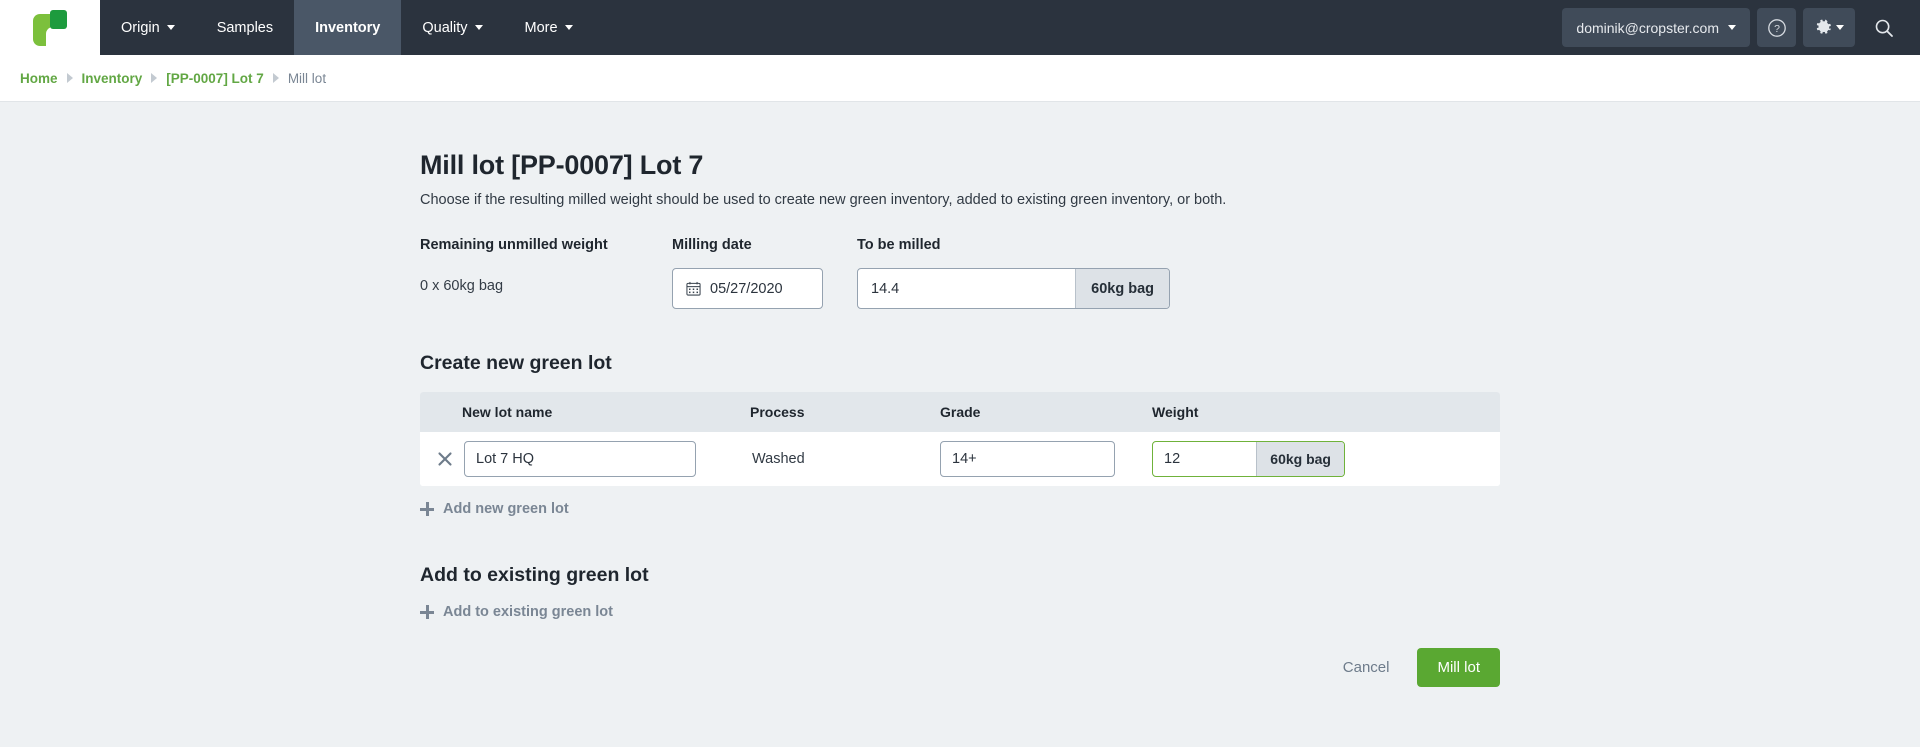 This screenshot has height=747, width=1920. What do you see at coordinates (580, 459) in the screenshot?
I see `new-lot-name-input` at bounding box center [580, 459].